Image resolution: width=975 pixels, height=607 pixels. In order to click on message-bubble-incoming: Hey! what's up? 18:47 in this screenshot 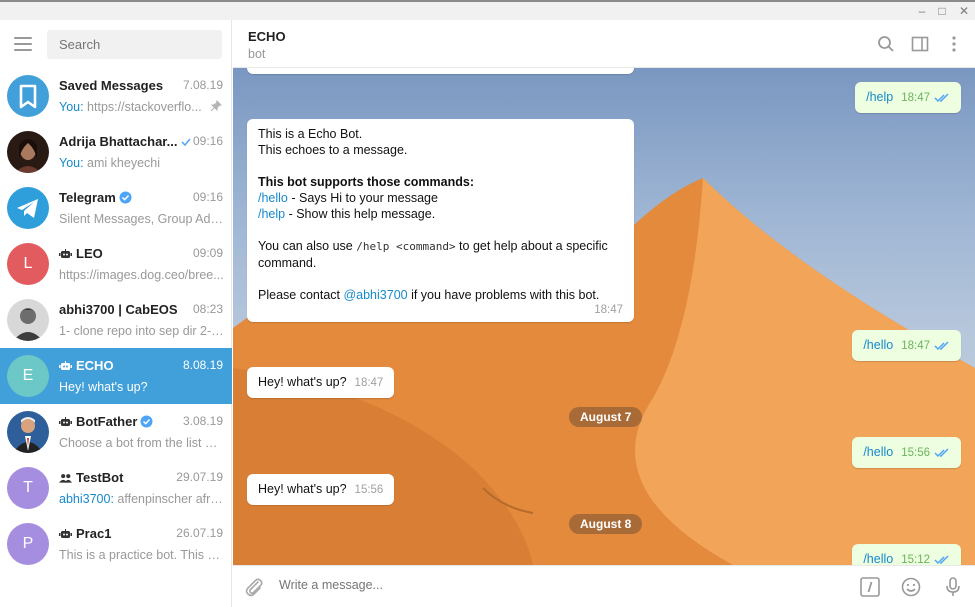, I will do `click(321, 382)`.